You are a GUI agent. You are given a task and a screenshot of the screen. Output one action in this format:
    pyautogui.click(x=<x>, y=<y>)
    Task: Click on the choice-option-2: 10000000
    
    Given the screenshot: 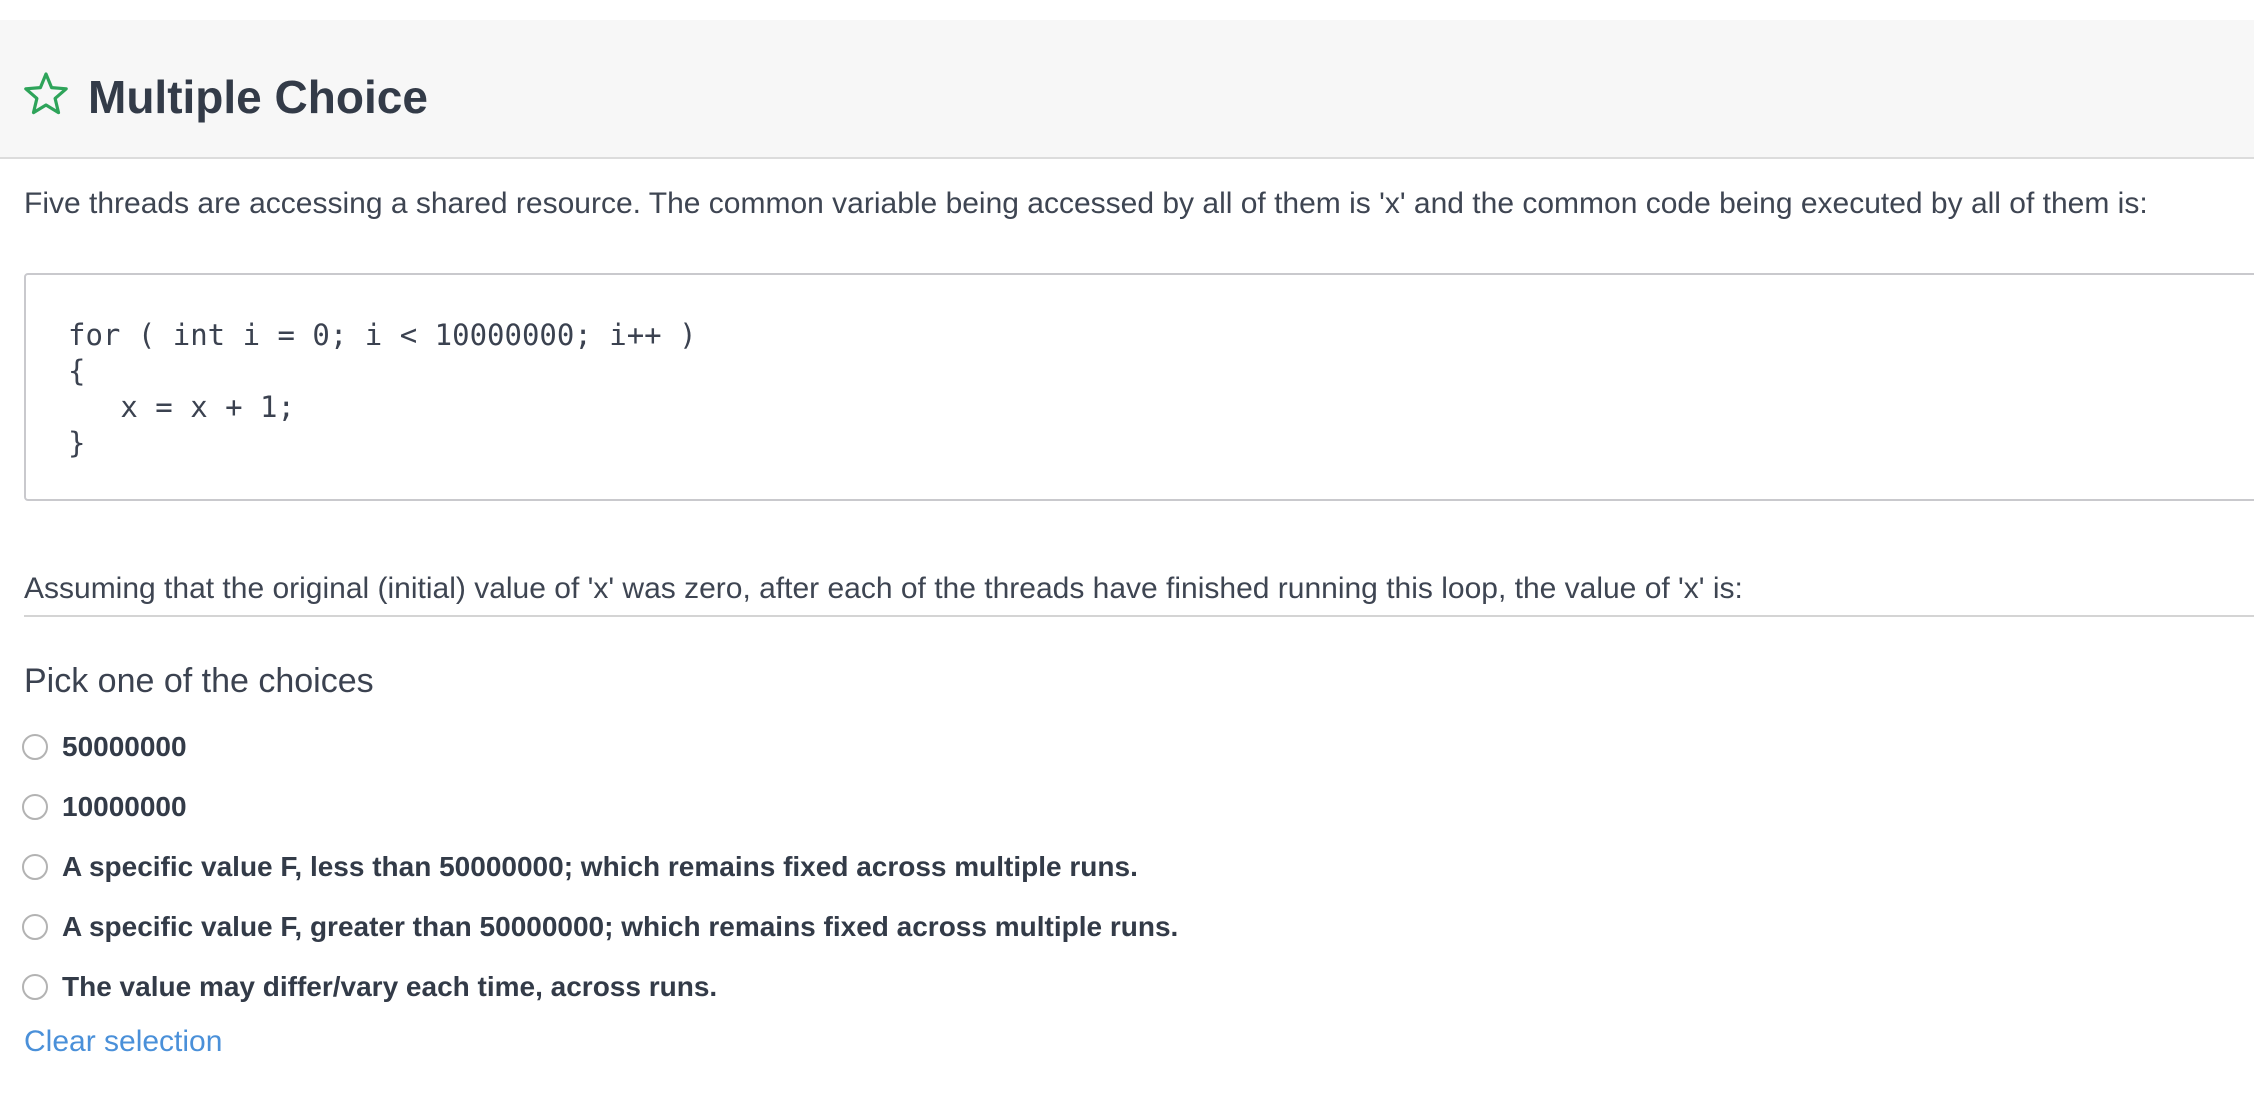 What is the action you would take?
    pyautogui.click(x=104, y=807)
    